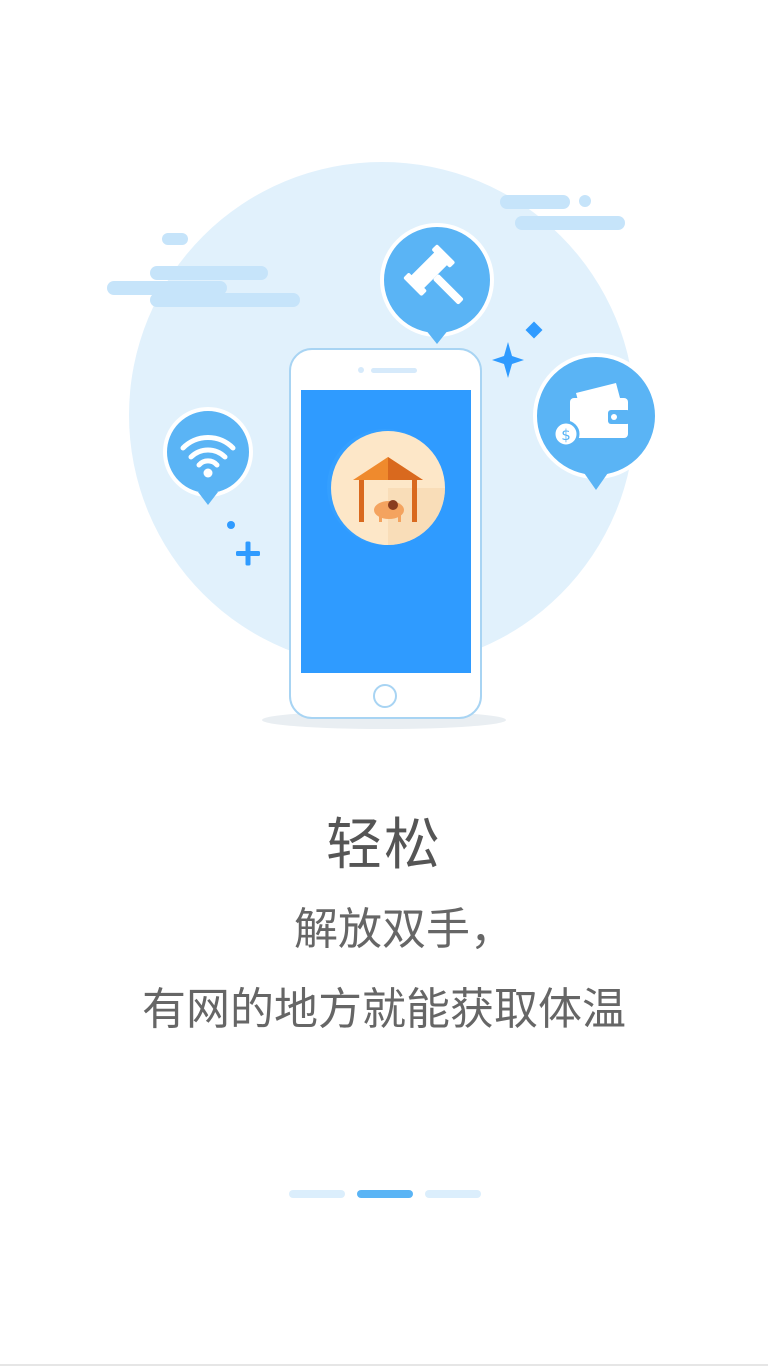  What do you see at coordinates (384, 1009) in the screenshot?
I see `onboarding-subtitle-line2: 有网的地方就能获取体温` at bounding box center [384, 1009].